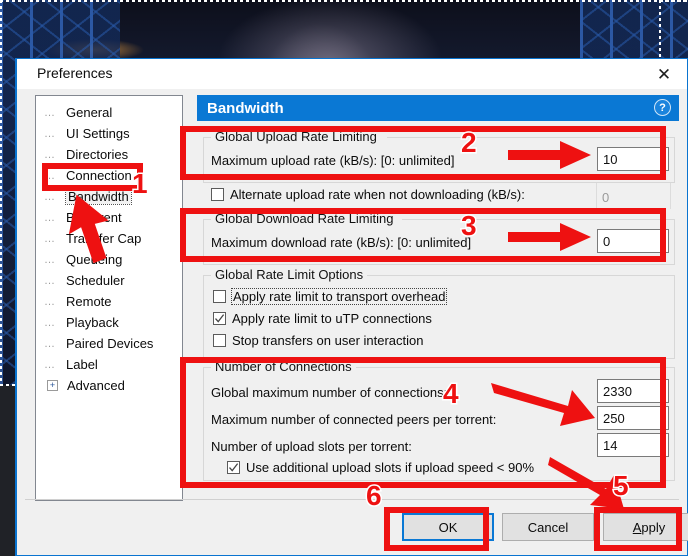 This screenshot has width=688, height=556. I want to click on sidebar-item-label: Label, so click(82, 364).